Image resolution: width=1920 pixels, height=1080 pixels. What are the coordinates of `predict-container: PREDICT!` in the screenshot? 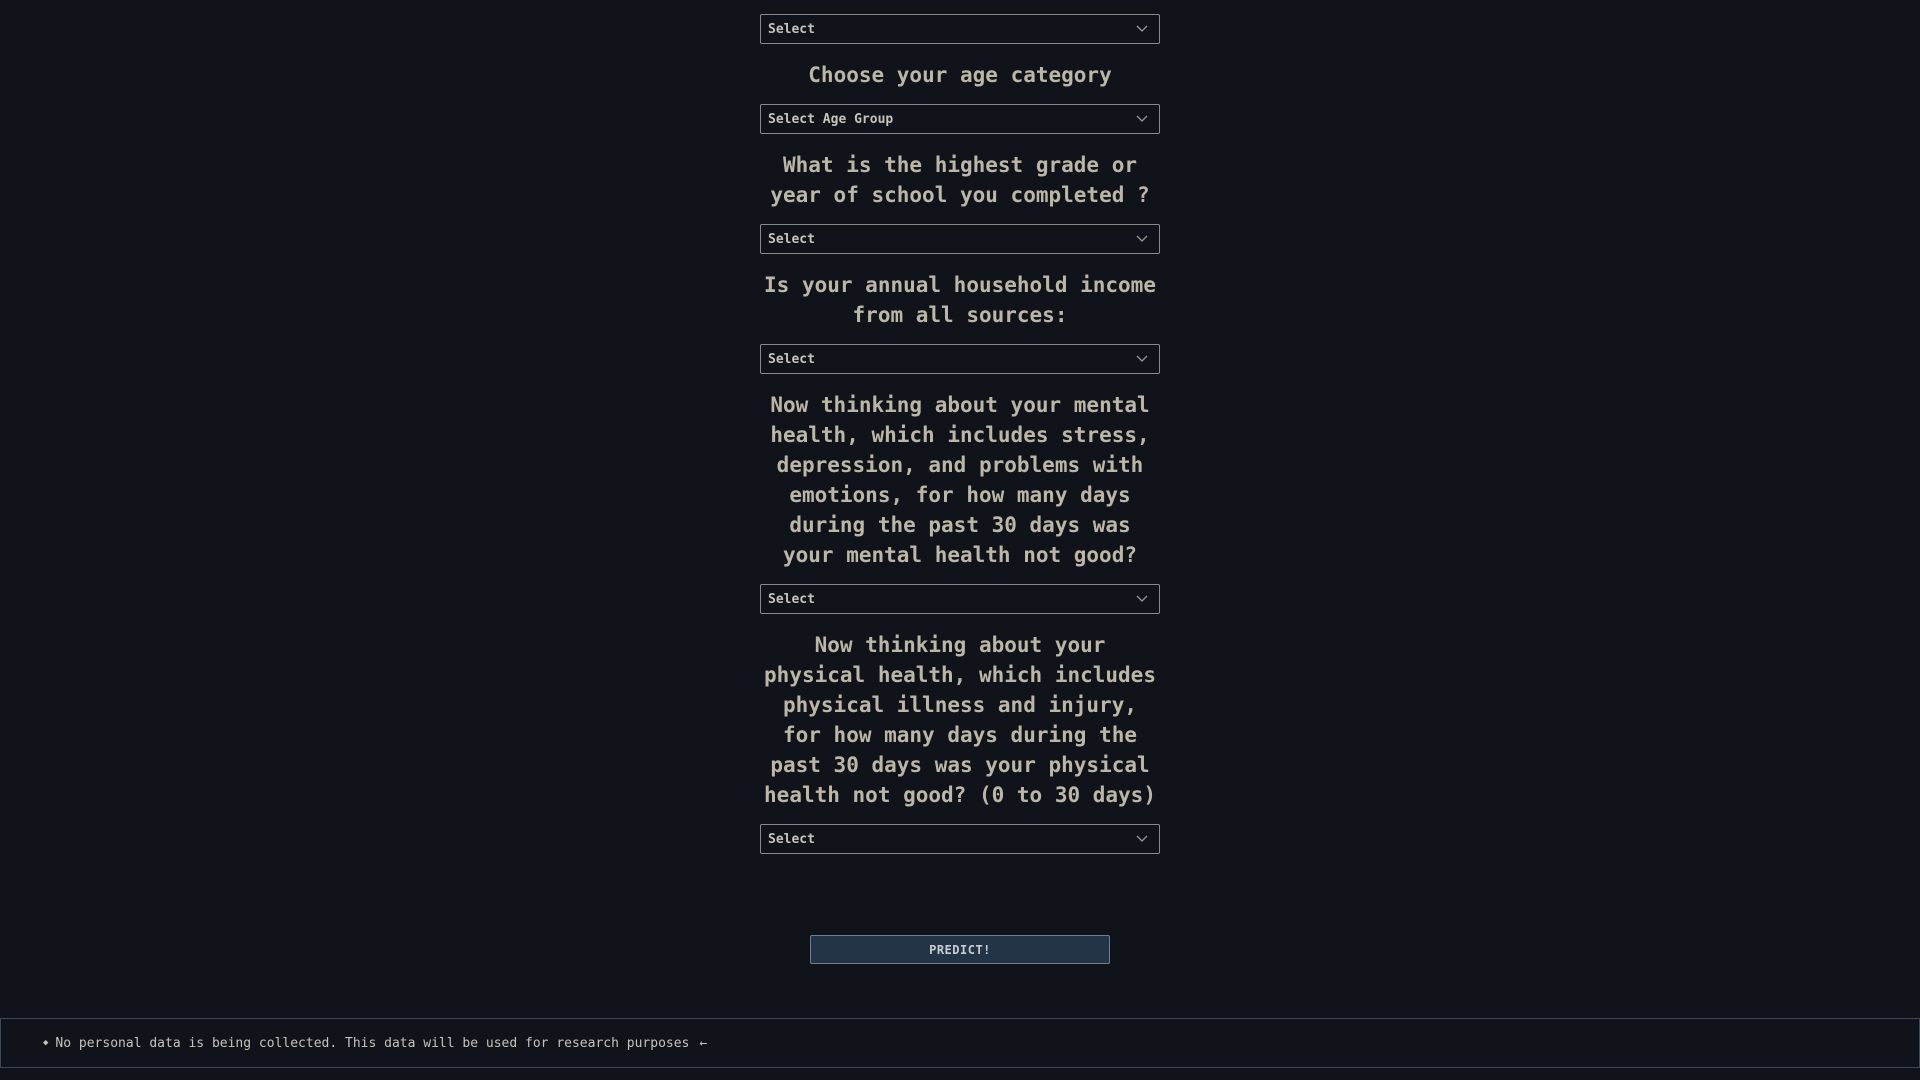 It's located at (960, 949).